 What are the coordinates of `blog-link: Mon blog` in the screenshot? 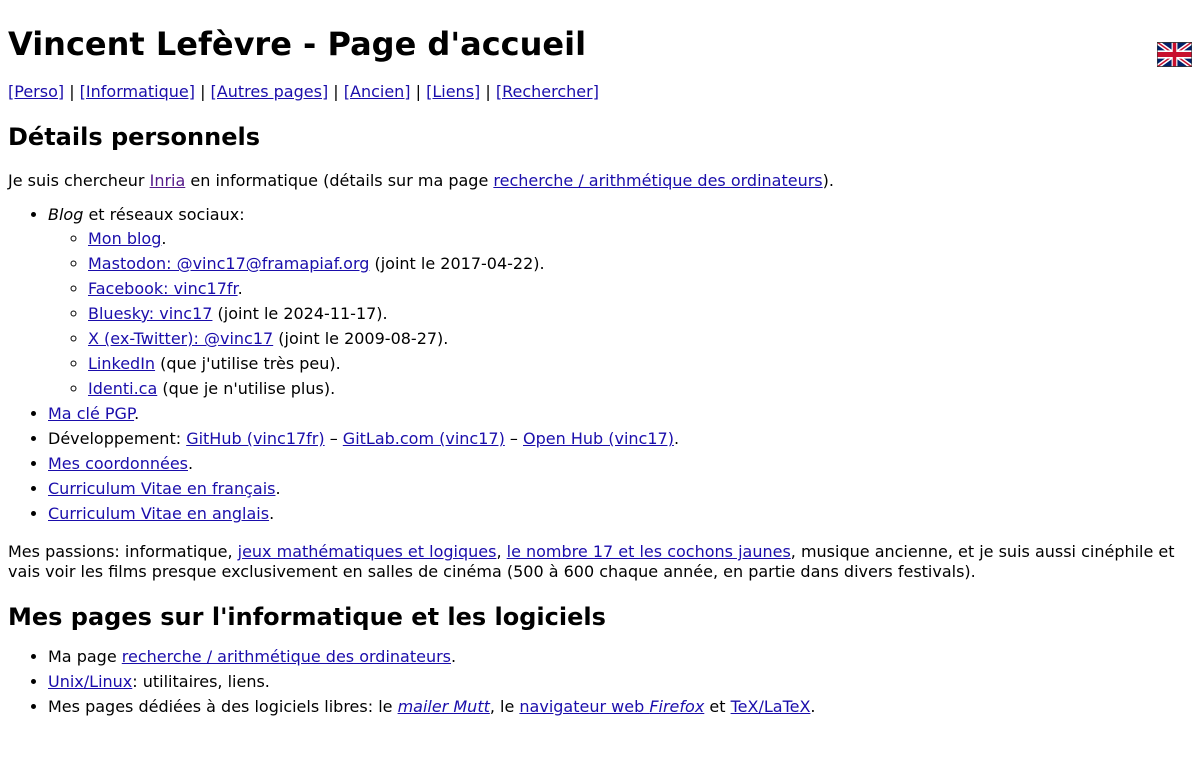 It's located at (124, 238).